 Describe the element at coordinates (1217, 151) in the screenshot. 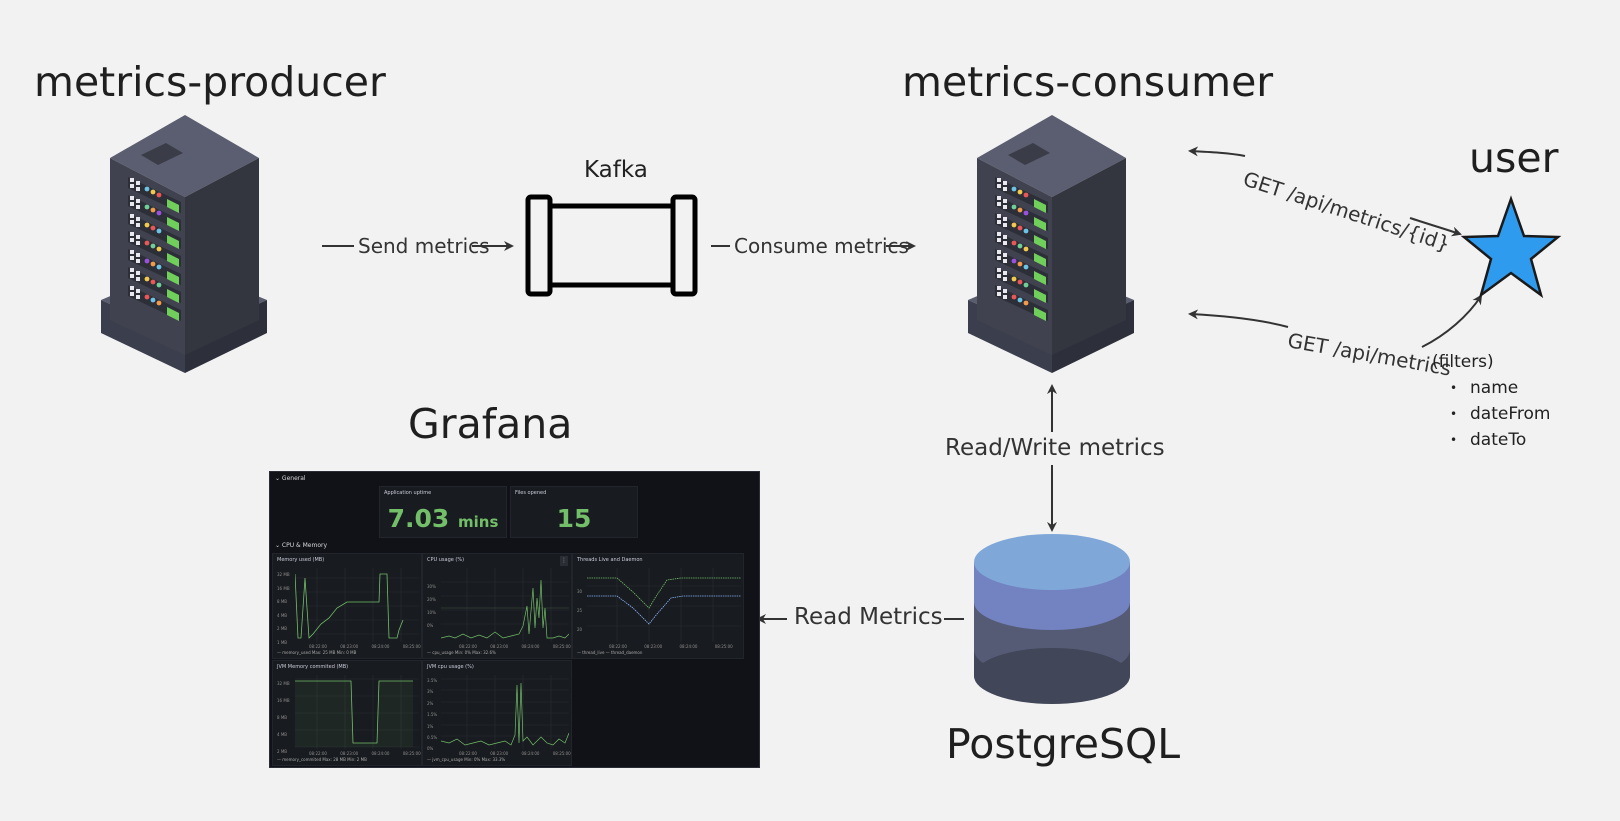

I see `get-by-id-arrow-left` at that location.